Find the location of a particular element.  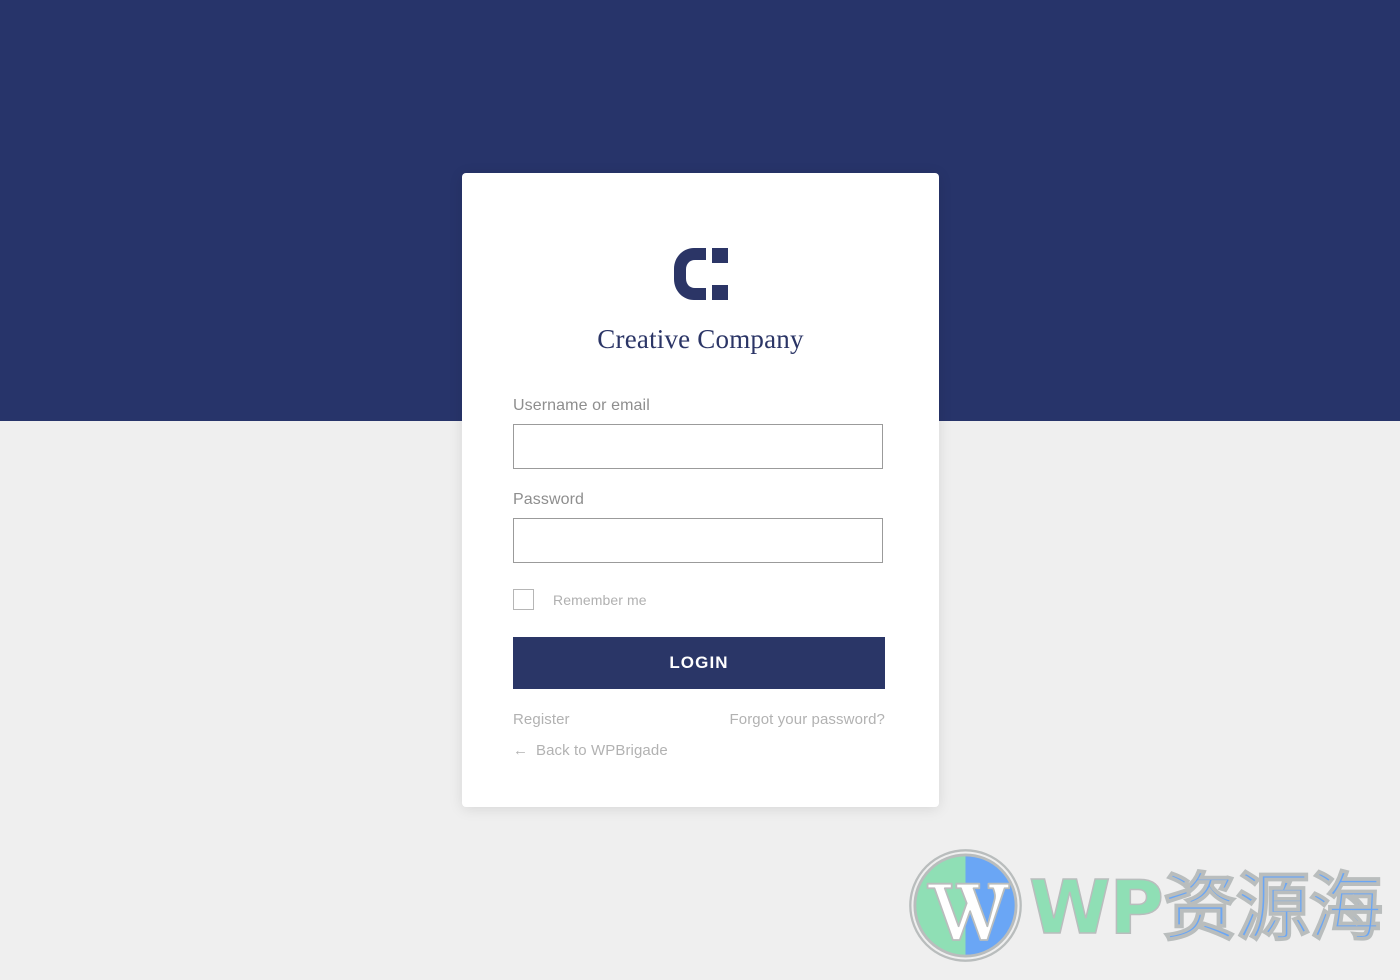

password-field-group: Password is located at coordinates (700, 527).